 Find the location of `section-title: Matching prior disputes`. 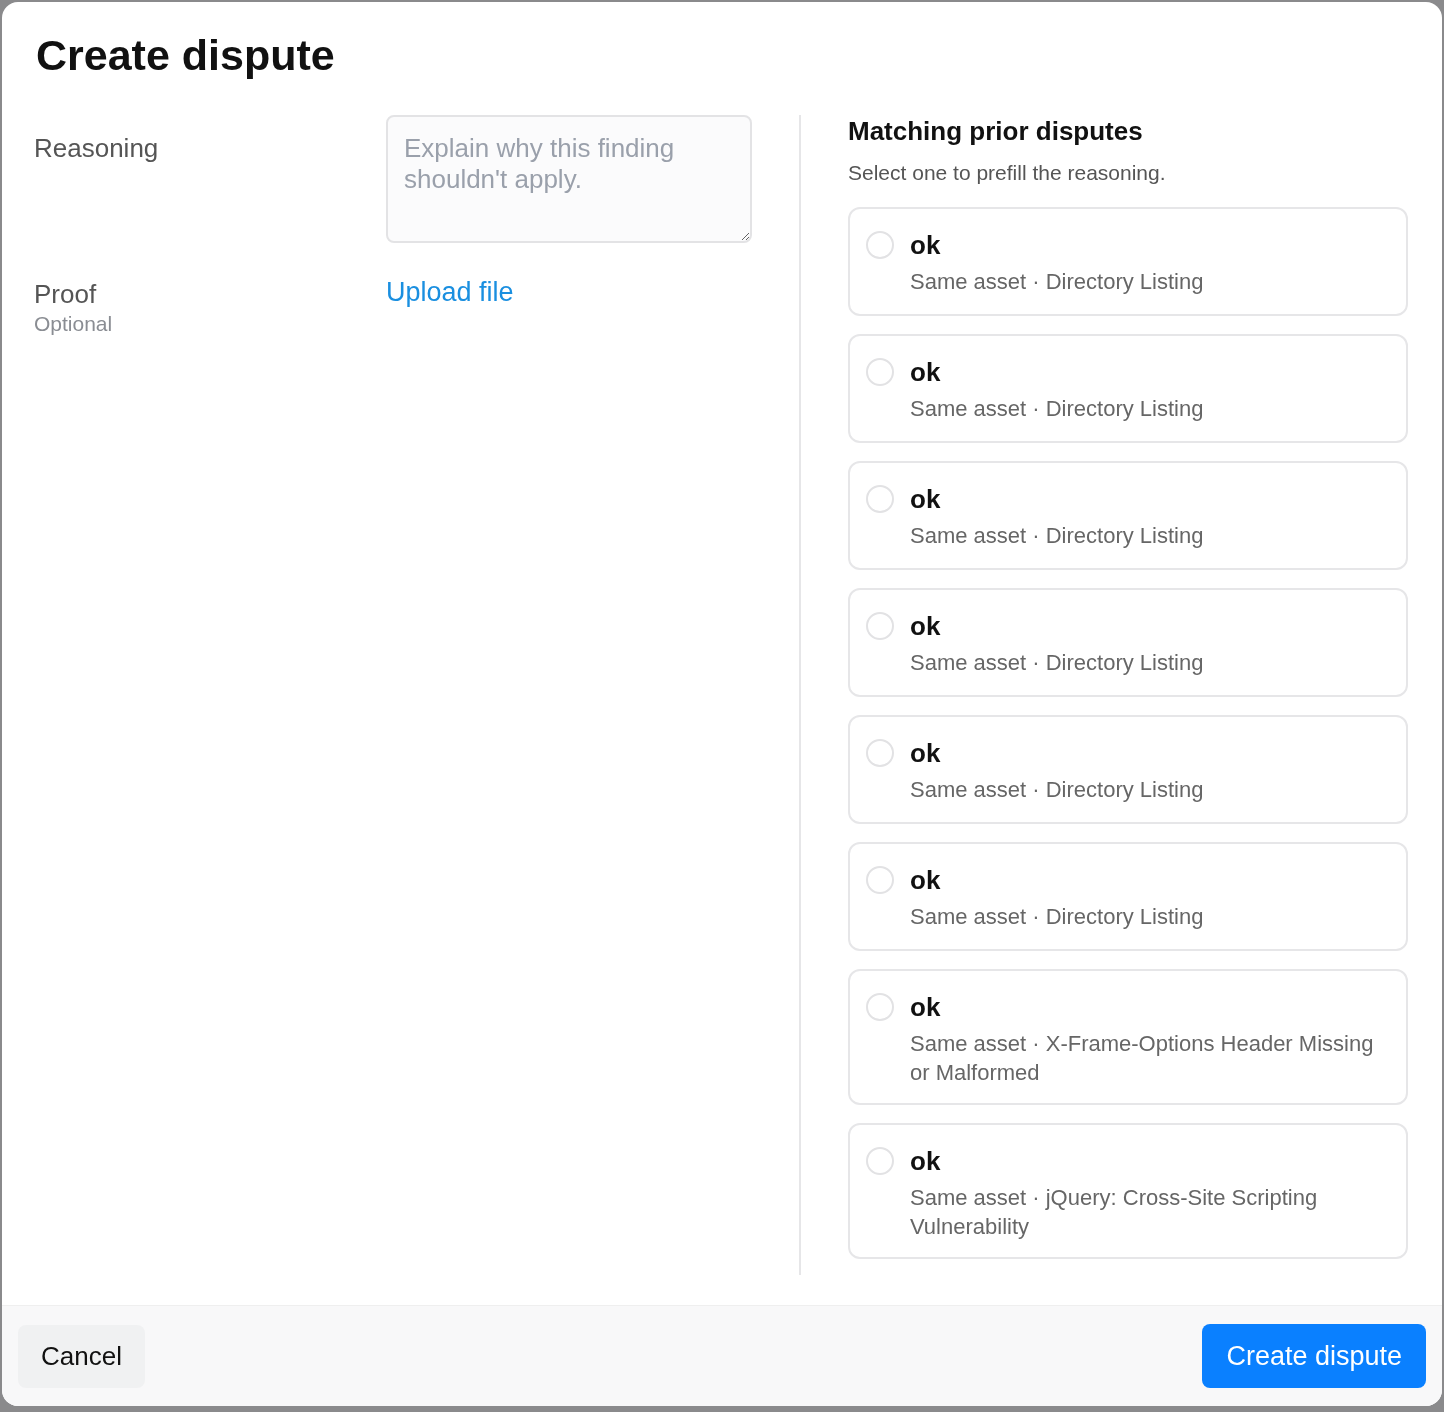

section-title: Matching prior disputes is located at coordinates (996, 131).